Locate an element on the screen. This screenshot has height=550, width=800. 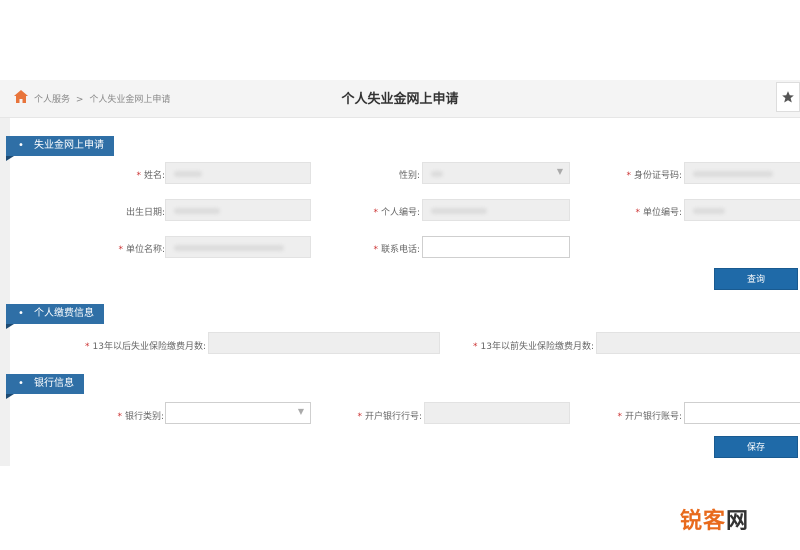
id-number-label: * 身份证号码: is located at coordinates (654, 176).